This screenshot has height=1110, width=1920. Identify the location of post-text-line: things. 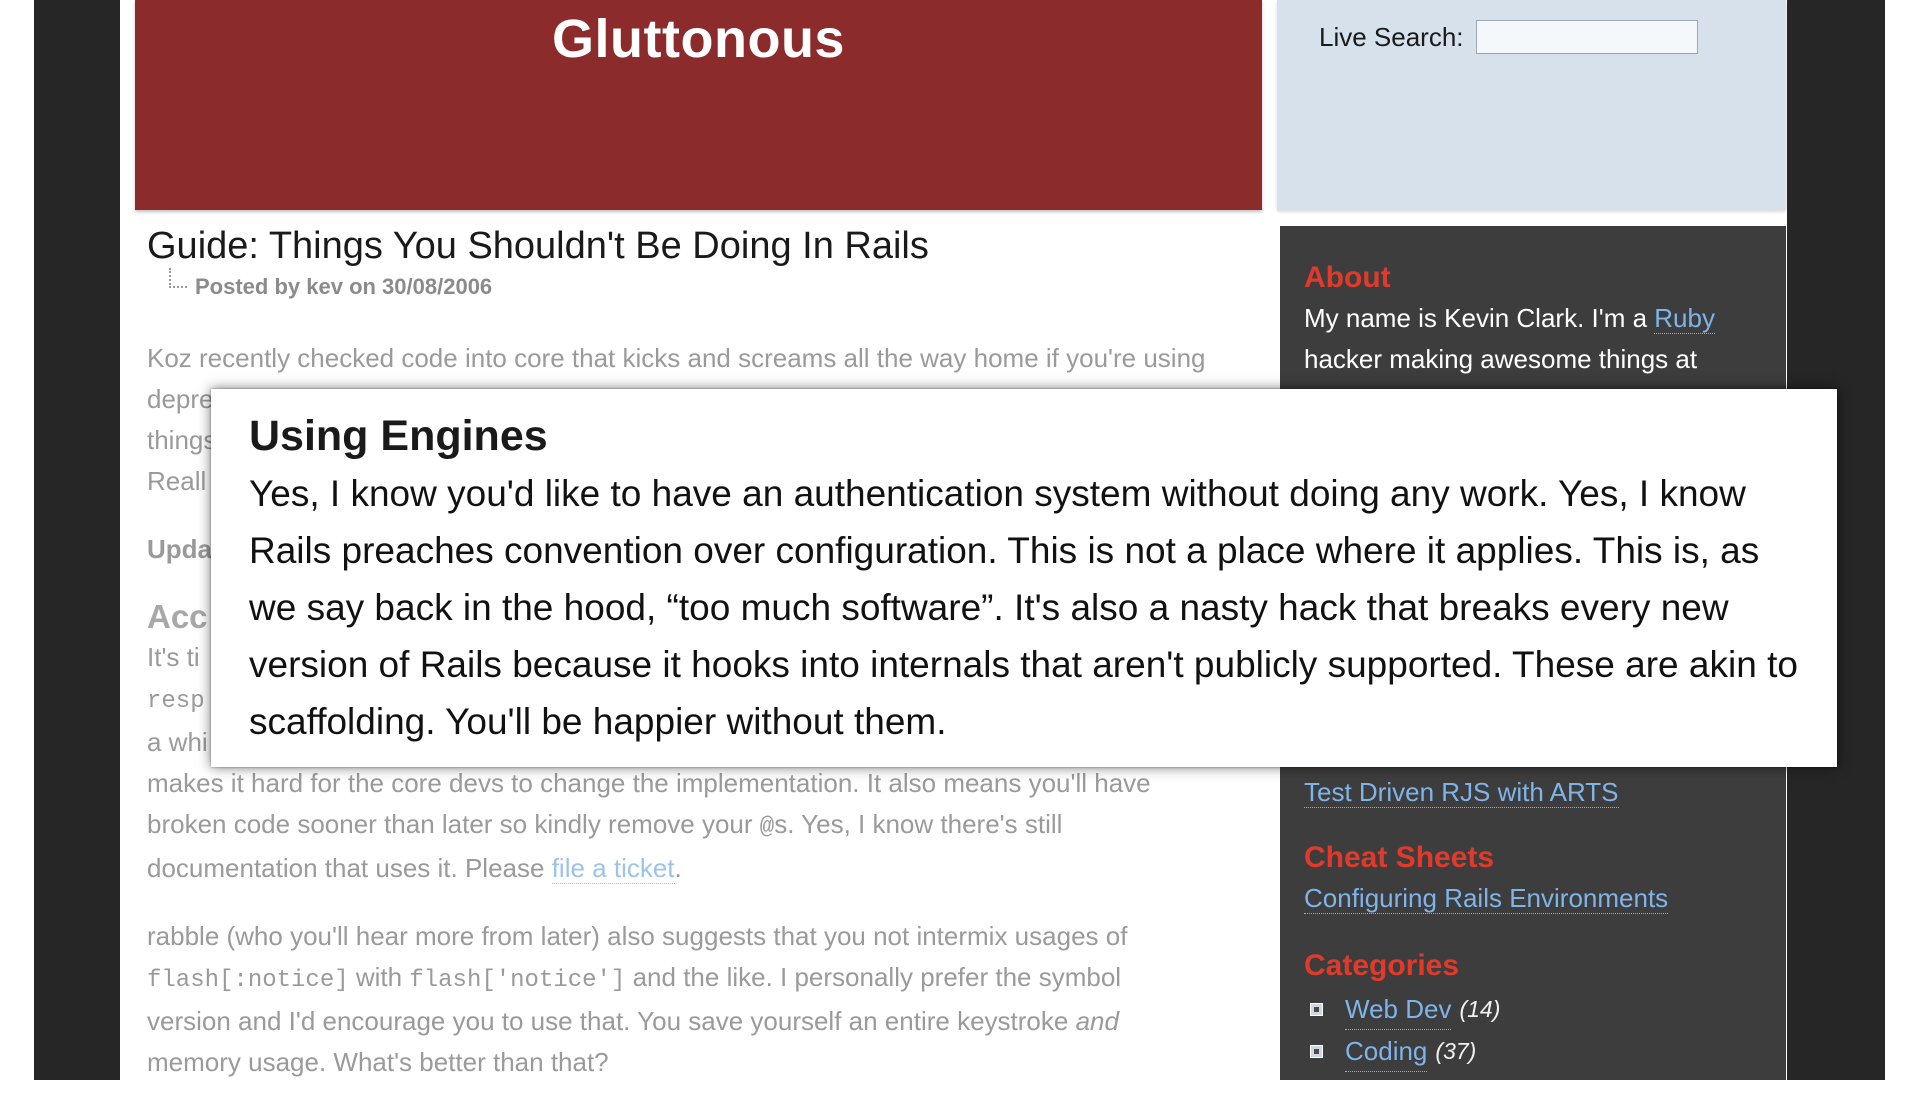
(182, 440).